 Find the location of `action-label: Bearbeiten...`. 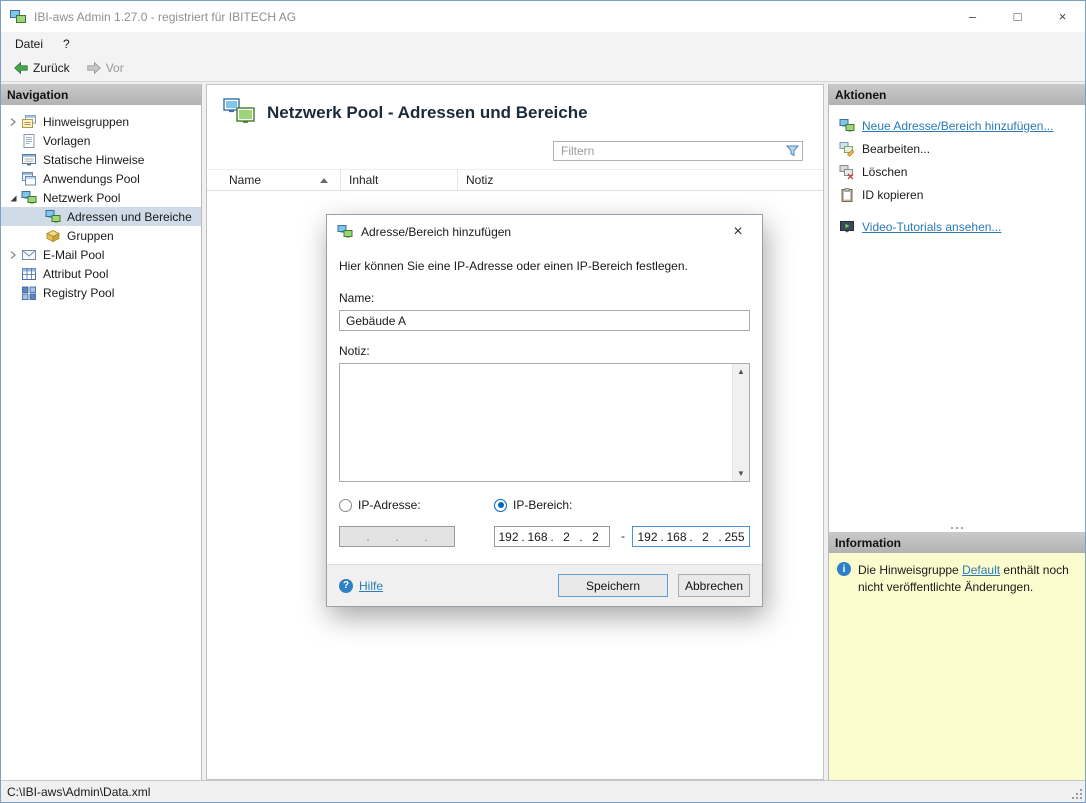

action-label: Bearbeiten... is located at coordinates (896, 149).